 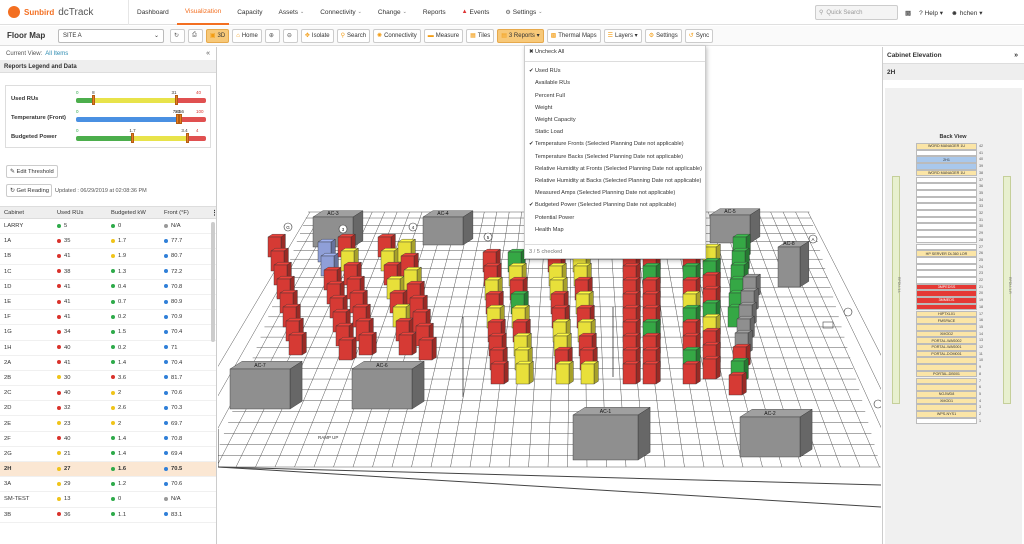 What do you see at coordinates (32, 171) in the screenshot?
I see `edit-threshold-button: ✎ Edit Threshold` at bounding box center [32, 171].